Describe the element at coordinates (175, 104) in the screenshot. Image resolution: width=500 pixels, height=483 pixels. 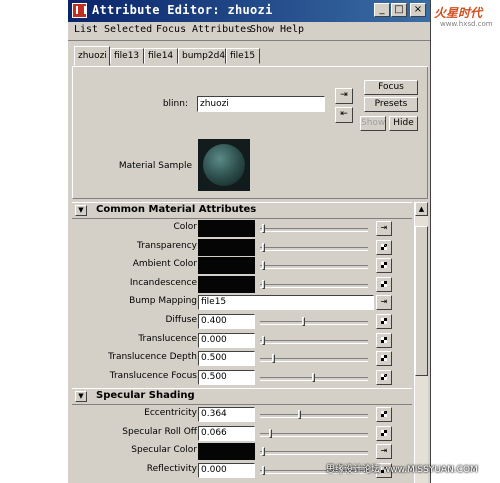
I see `node-type-label: blinn:` at that location.